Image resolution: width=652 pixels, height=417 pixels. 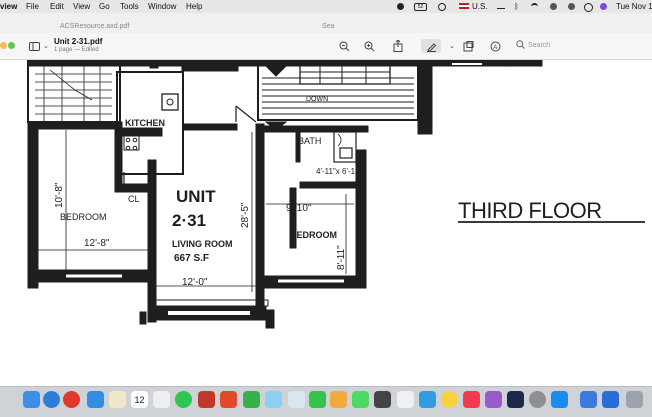 I want to click on siri-icon, so click(x=603, y=6).